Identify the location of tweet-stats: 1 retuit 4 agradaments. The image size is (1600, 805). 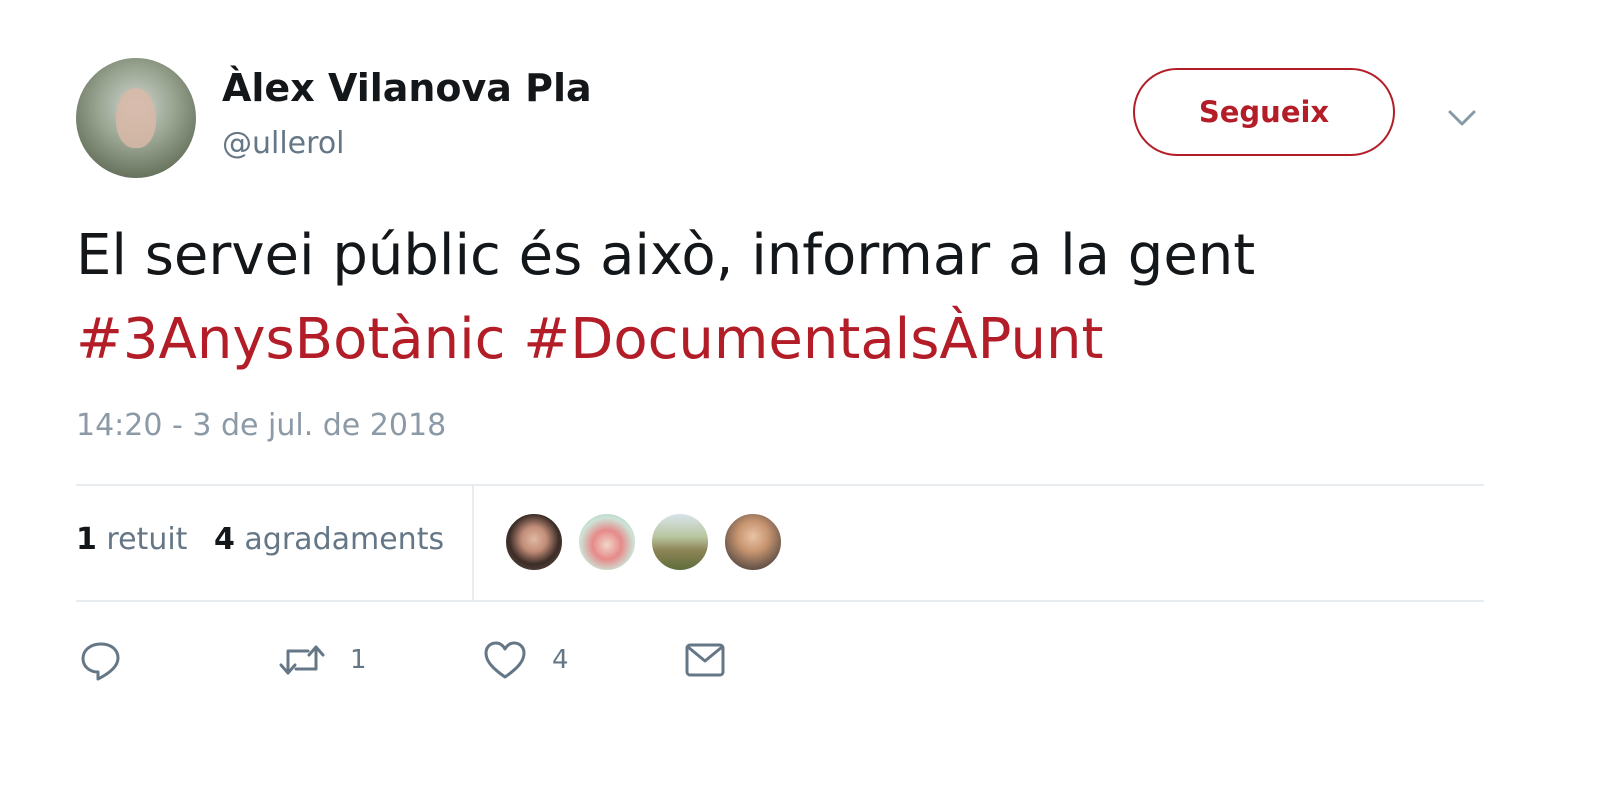
(780, 544).